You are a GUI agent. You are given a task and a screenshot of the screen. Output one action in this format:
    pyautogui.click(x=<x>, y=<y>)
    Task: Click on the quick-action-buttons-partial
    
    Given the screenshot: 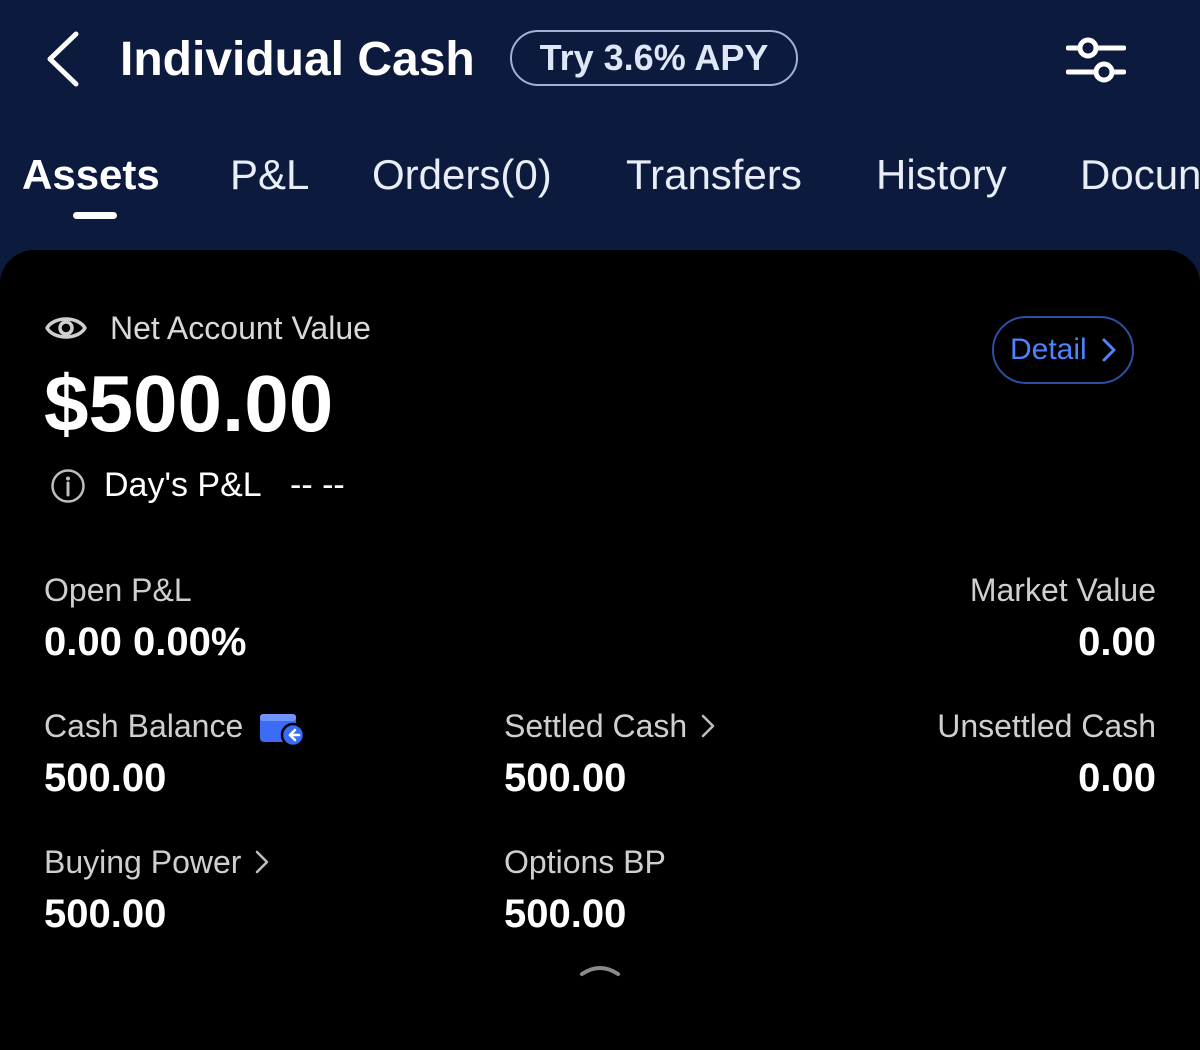 What is the action you would take?
    pyautogui.click(x=600, y=1040)
    